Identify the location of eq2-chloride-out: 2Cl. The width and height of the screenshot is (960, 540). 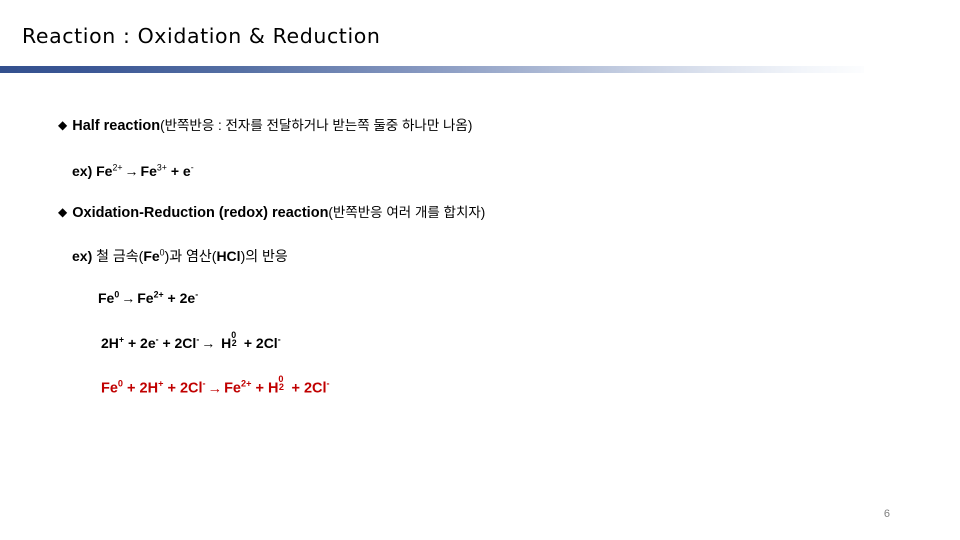
(266, 343).